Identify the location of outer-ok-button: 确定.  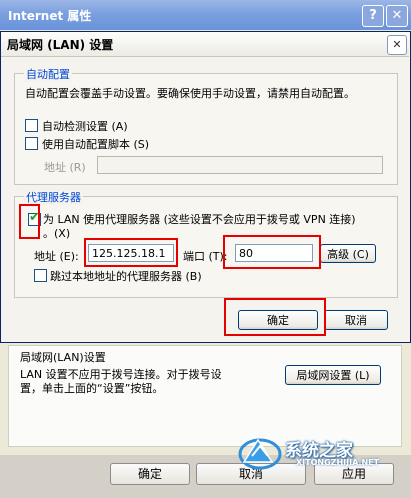
(150, 474).